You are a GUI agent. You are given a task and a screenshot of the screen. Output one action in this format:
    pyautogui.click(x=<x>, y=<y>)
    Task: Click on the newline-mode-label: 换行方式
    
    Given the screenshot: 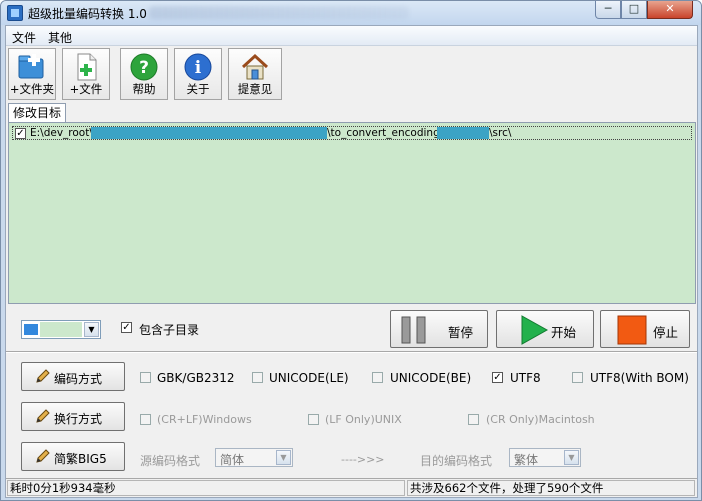 What is the action you would take?
    pyautogui.click(x=78, y=419)
    